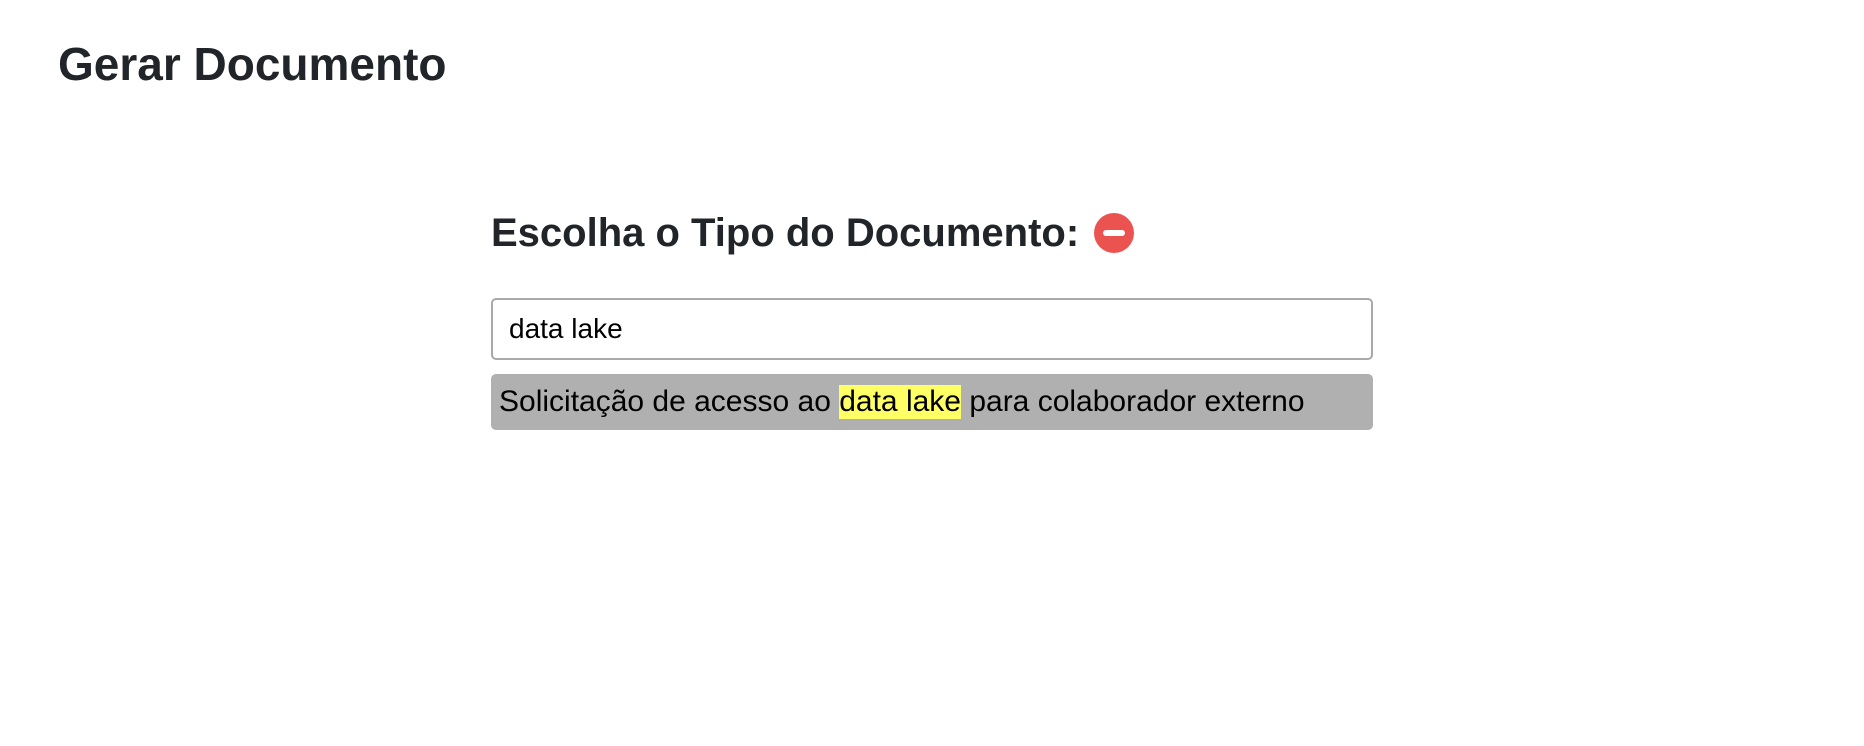  Describe the element at coordinates (900, 402) in the screenshot. I see `suggestion-match-highlight: data lake` at that location.